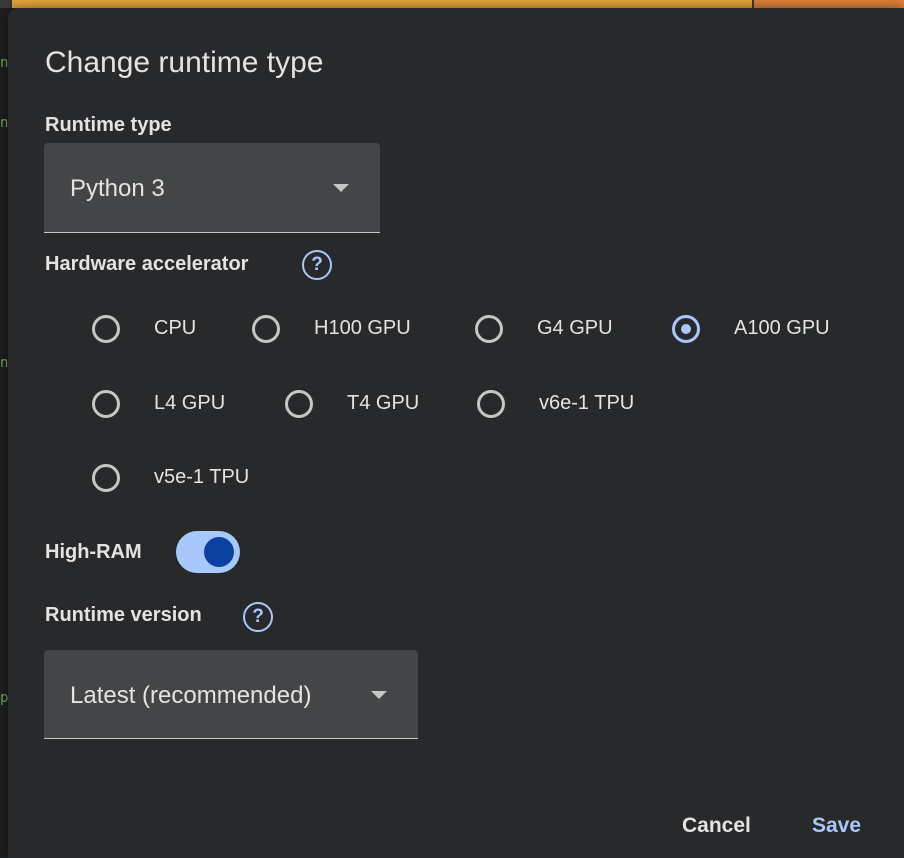 The image size is (904, 858). I want to click on radio-label: v6e-1 TPU, so click(587, 403).